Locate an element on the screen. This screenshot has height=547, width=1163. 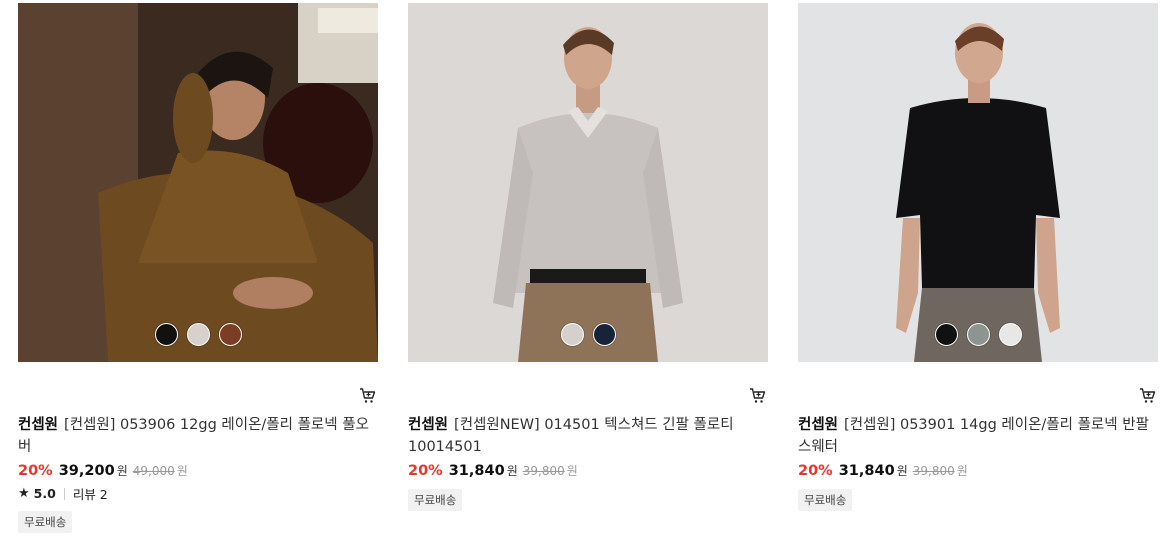
star-icon: ★ is located at coordinates (24, 493).